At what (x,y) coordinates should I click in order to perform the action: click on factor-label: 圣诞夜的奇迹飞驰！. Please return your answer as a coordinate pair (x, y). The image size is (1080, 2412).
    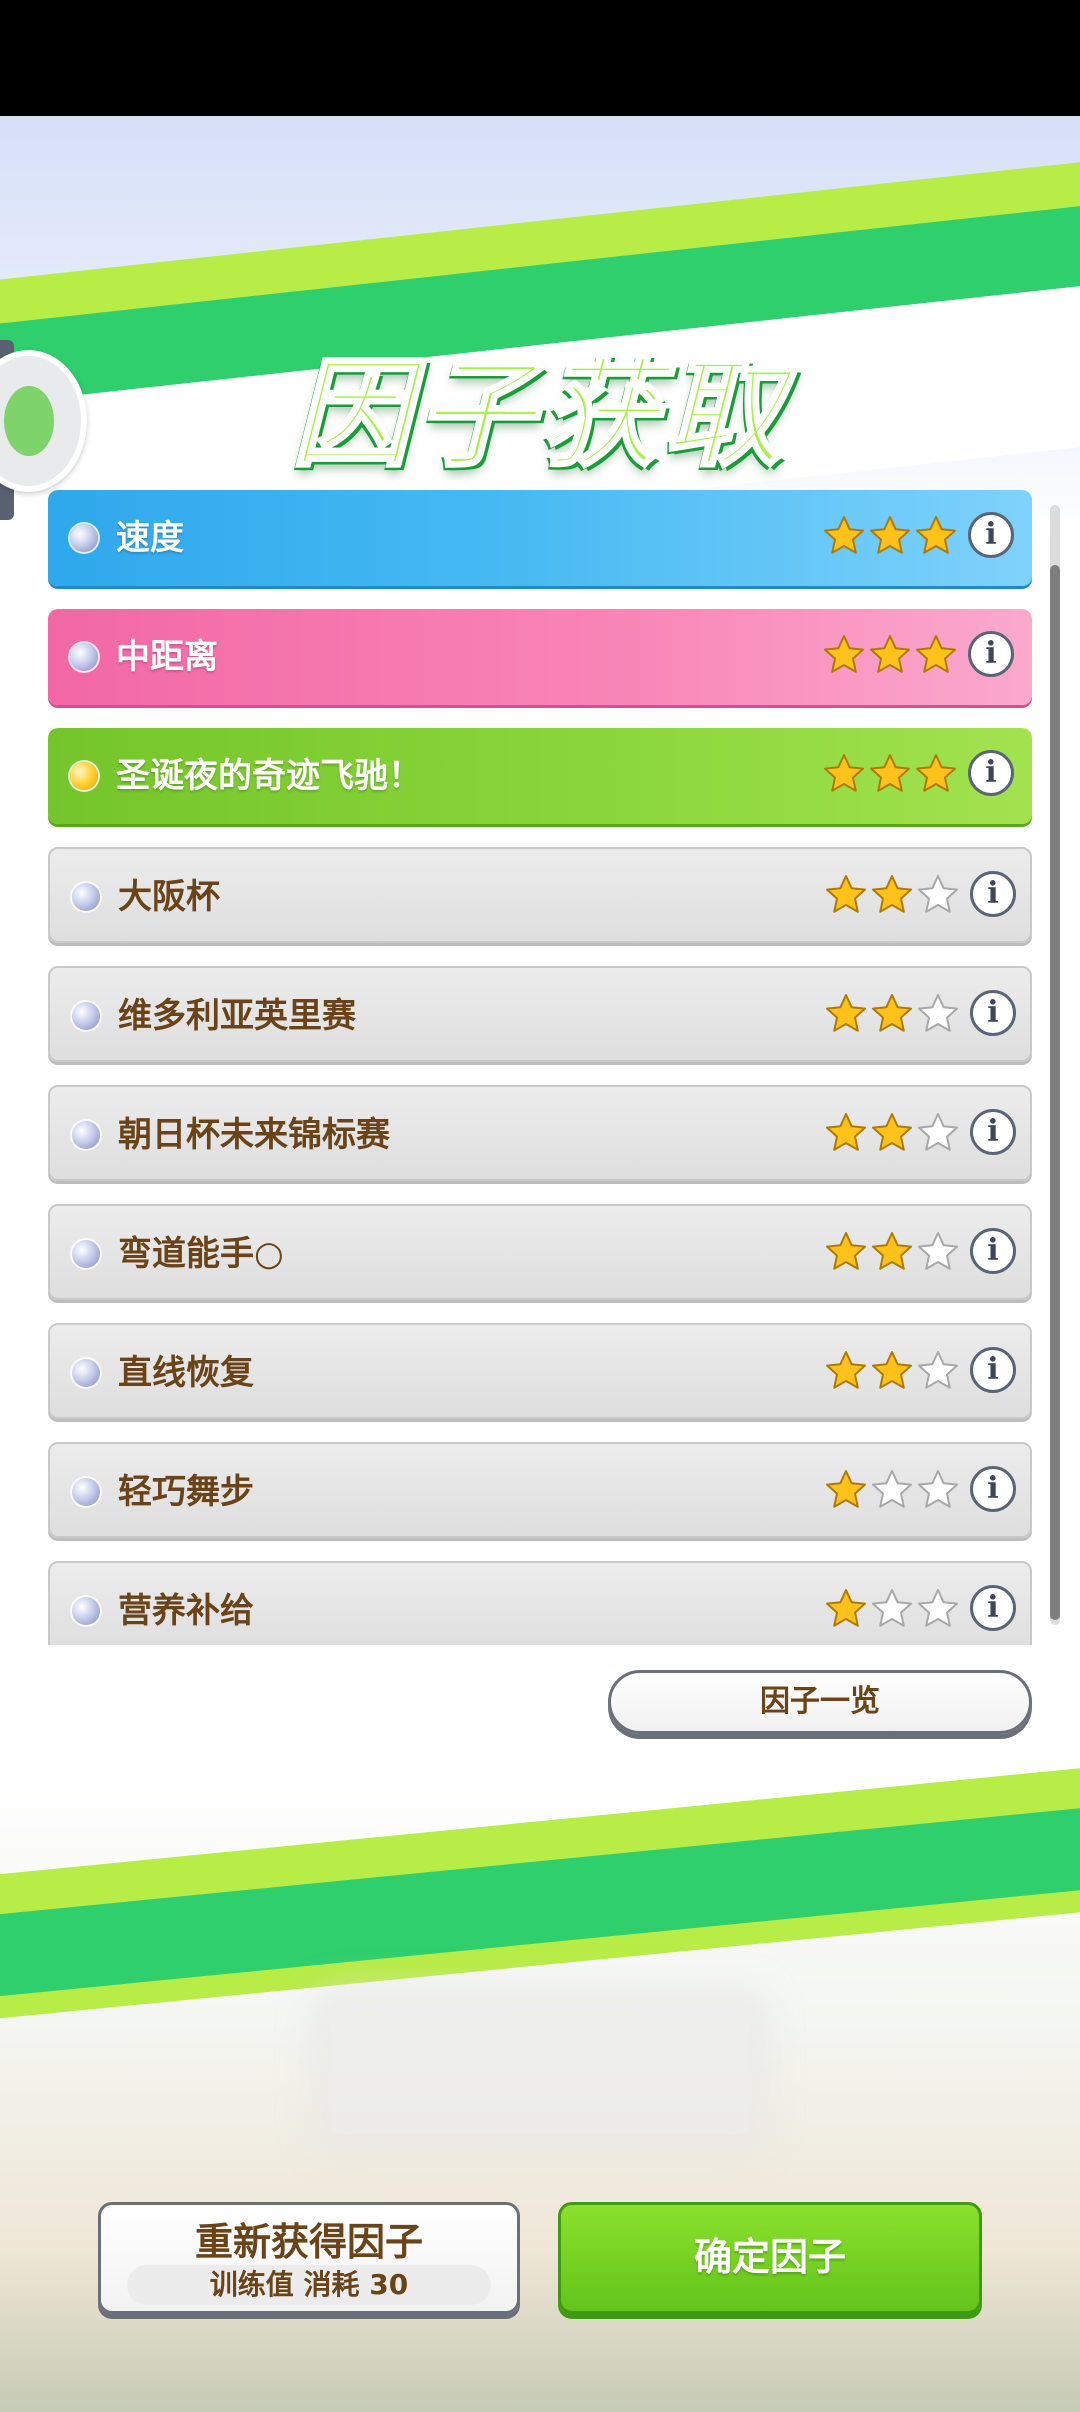
    Looking at the image, I should click on (269, 776).